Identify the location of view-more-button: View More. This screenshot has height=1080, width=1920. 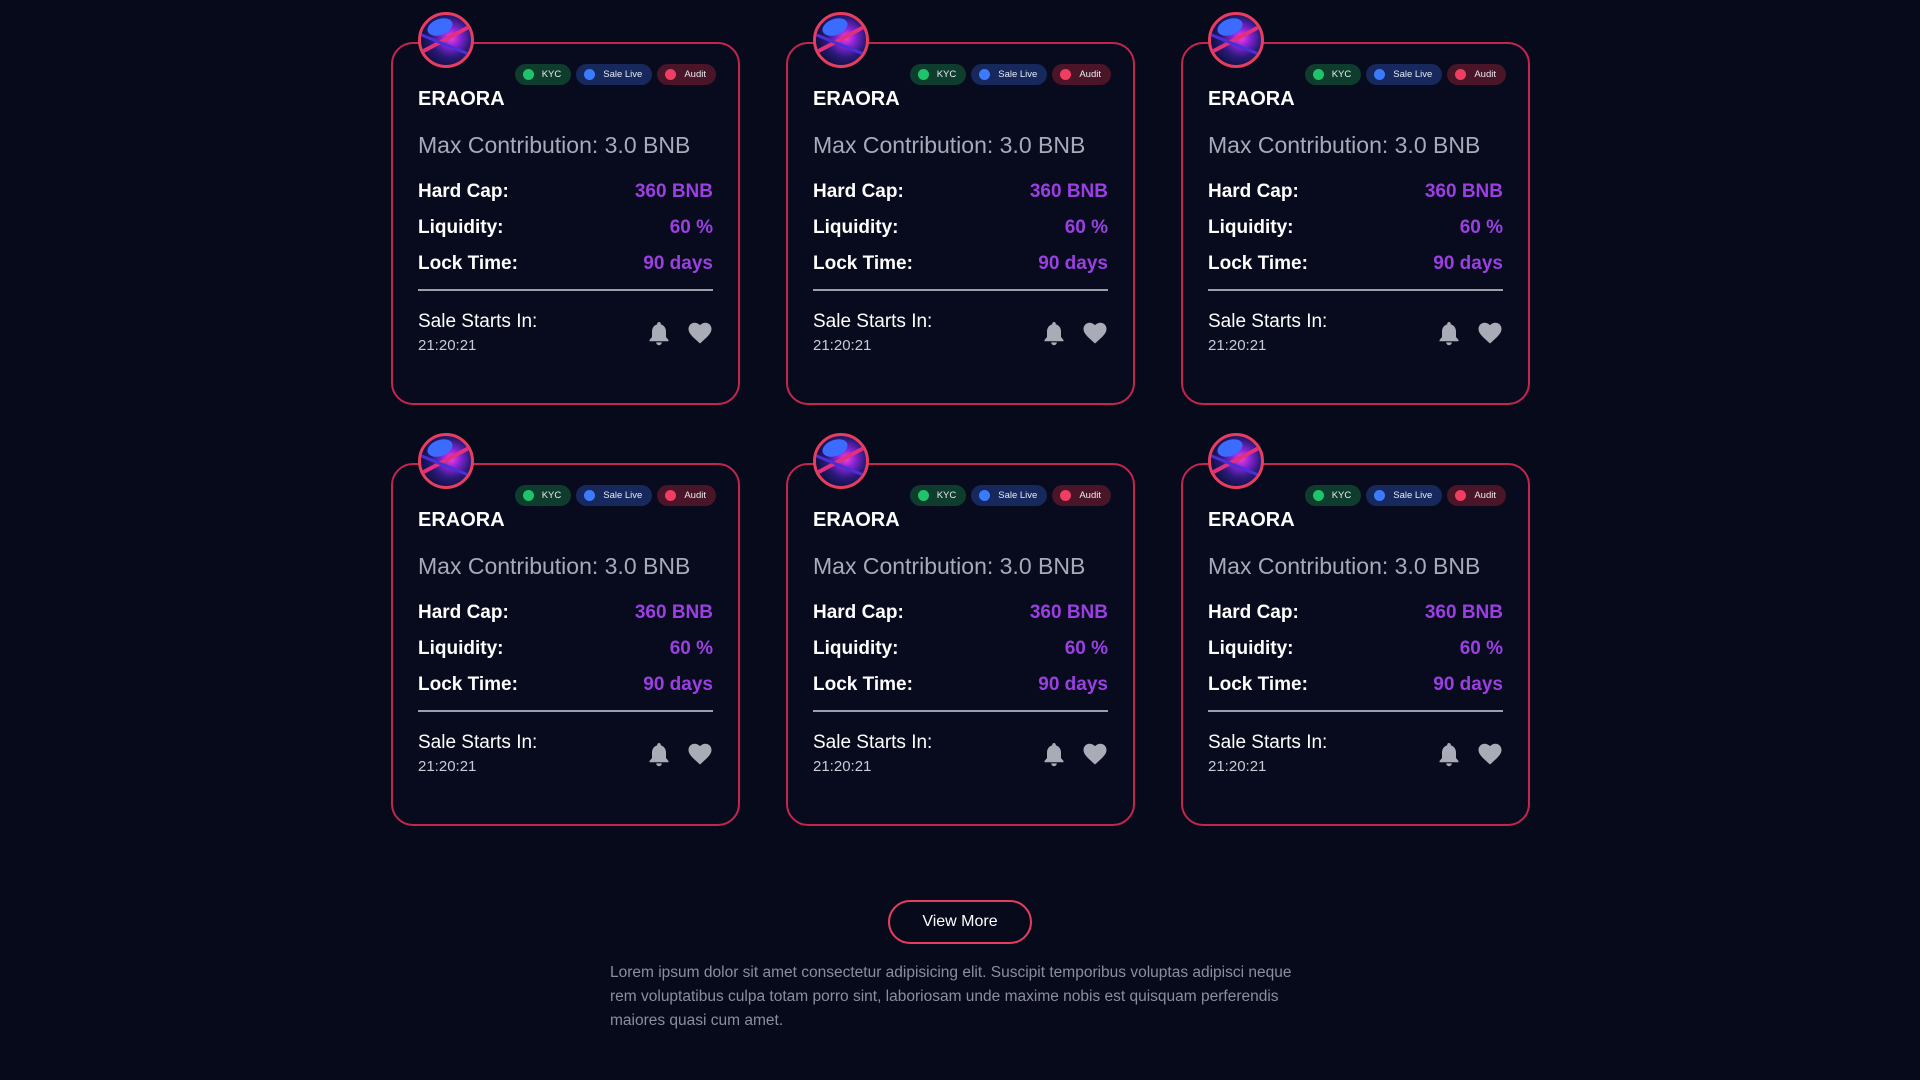
(960, 922).